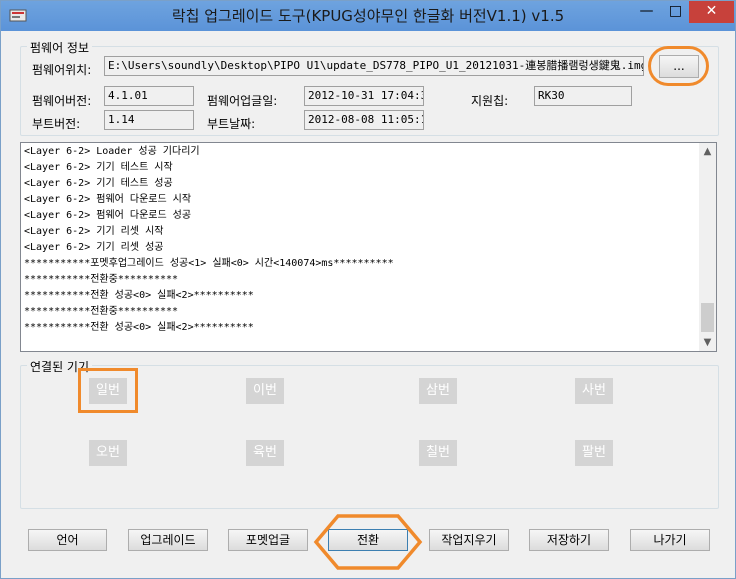 This screenshot has width=736, height=579. I want to click on log-line: <Layer 6-2> Loader 성공 기다리기, so click(112, 151).